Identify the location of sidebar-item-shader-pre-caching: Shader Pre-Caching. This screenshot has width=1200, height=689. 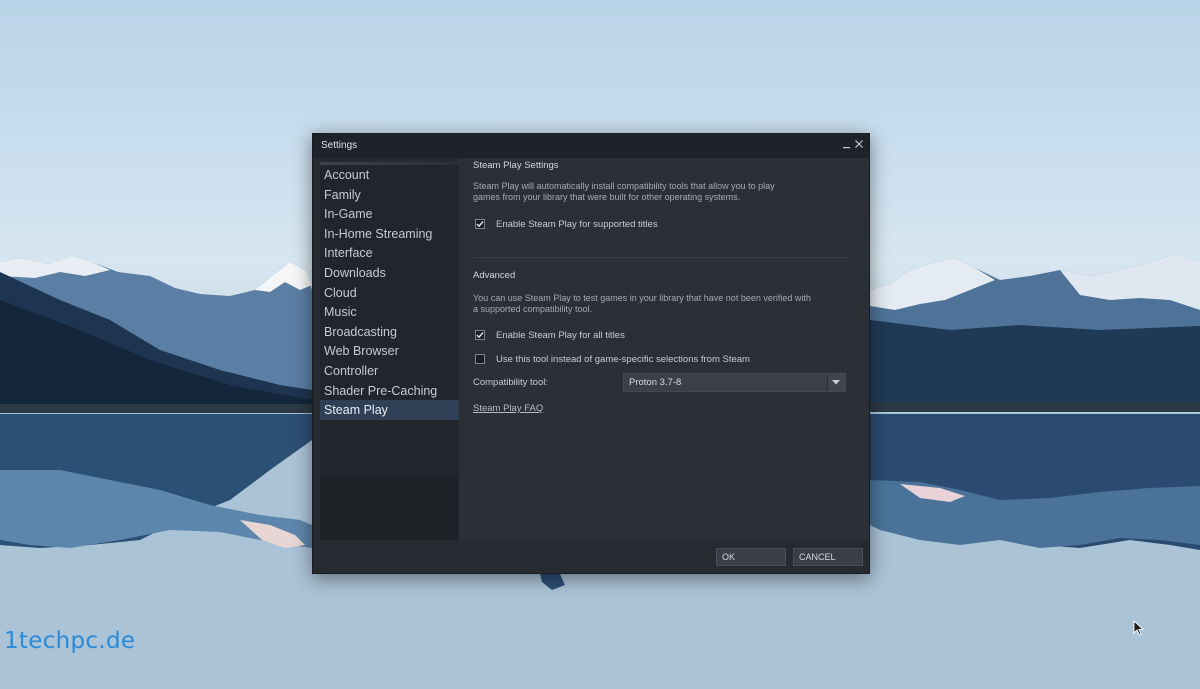
(389, 391).